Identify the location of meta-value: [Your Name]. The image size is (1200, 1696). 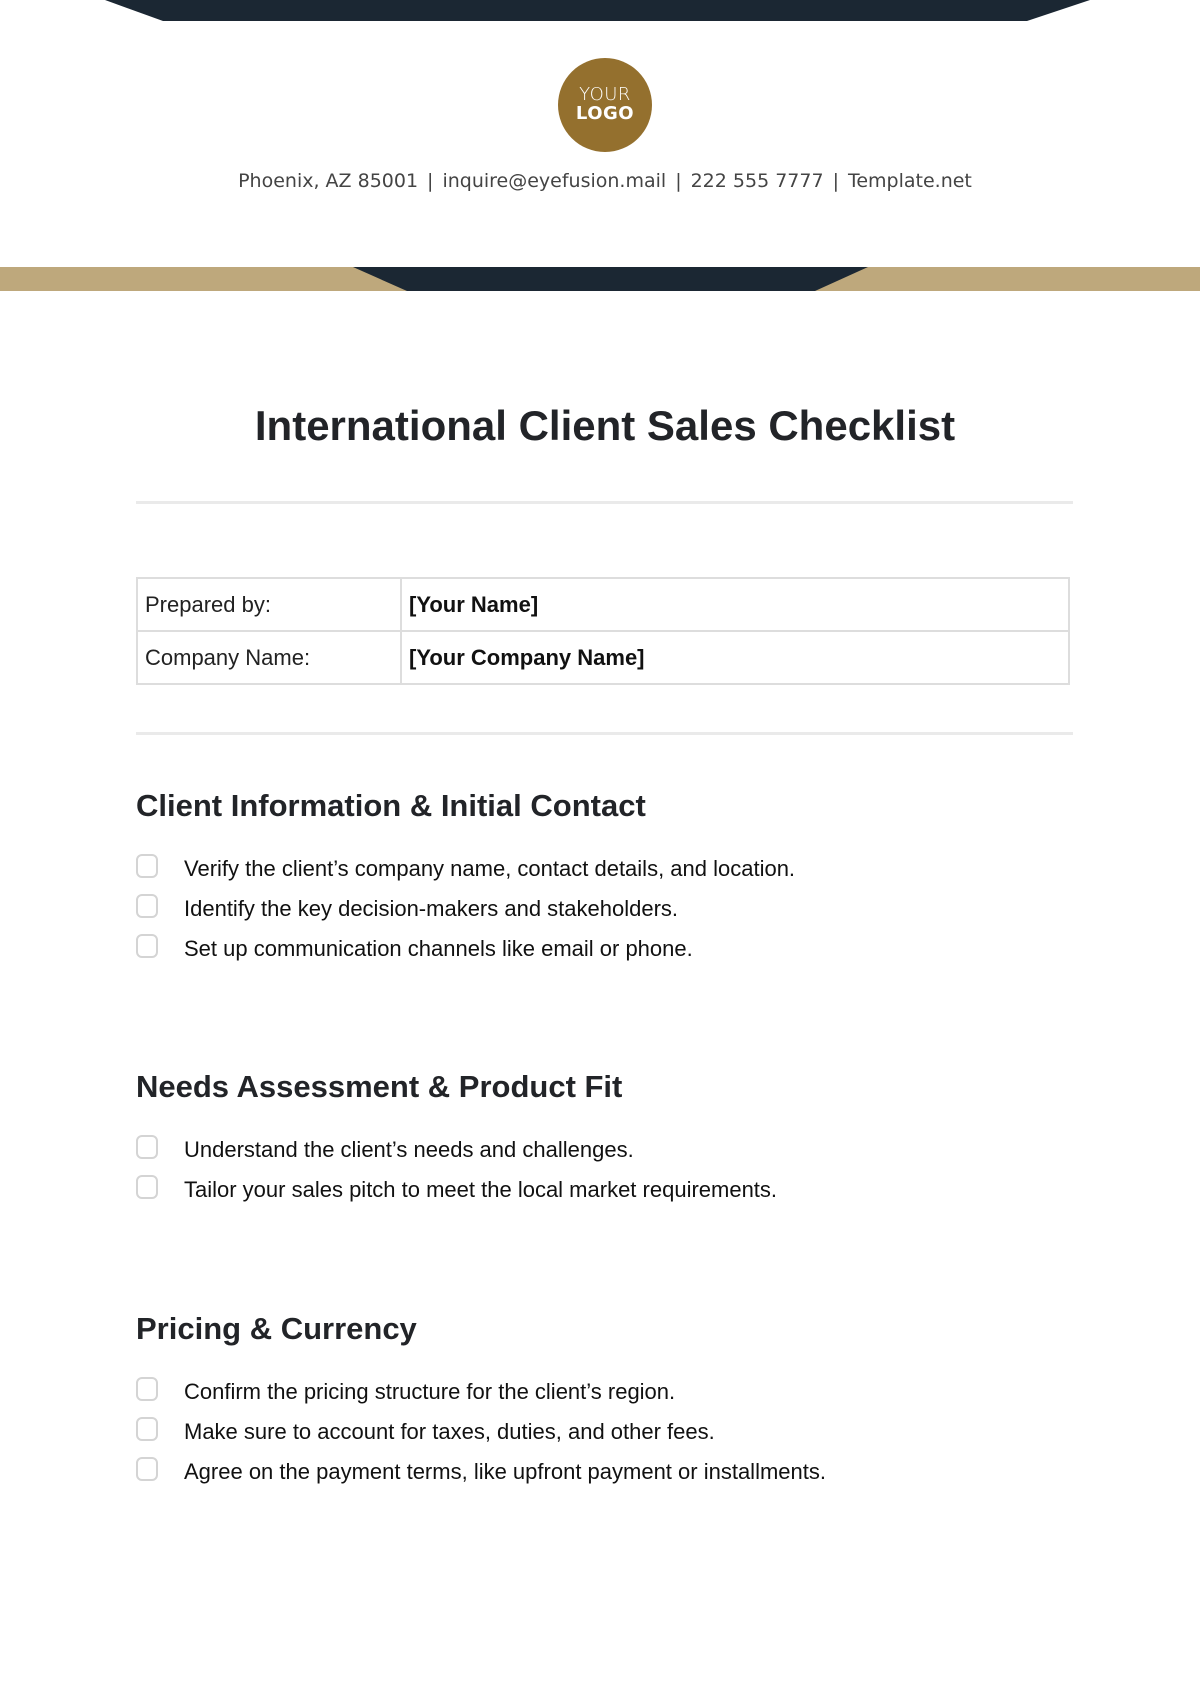
(735, 604).